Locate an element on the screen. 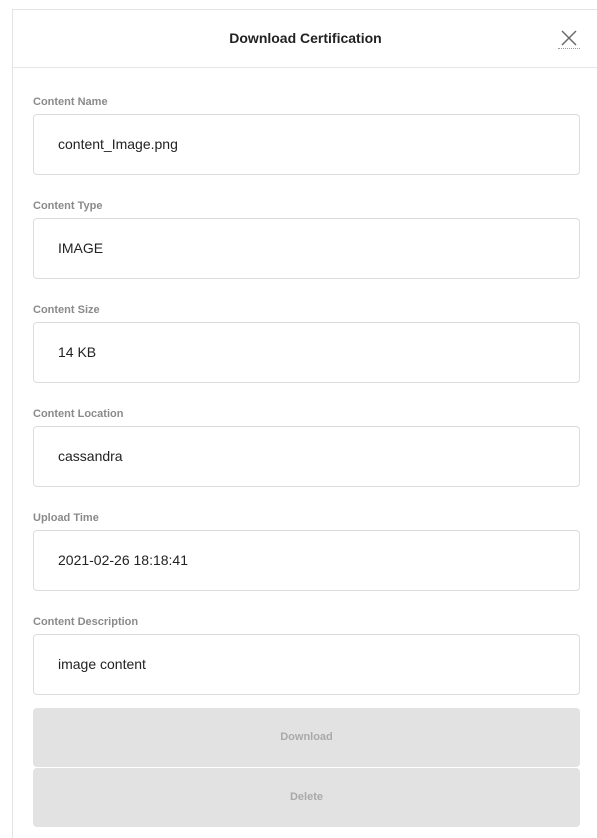 This screenshot has width=597, height=838. dialog-header: Download Certification is located at coordinates (305, 39).